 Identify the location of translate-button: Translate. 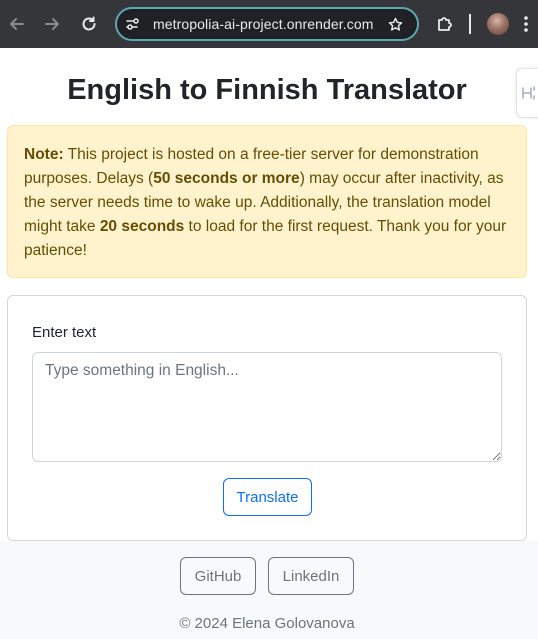
(267, 497).